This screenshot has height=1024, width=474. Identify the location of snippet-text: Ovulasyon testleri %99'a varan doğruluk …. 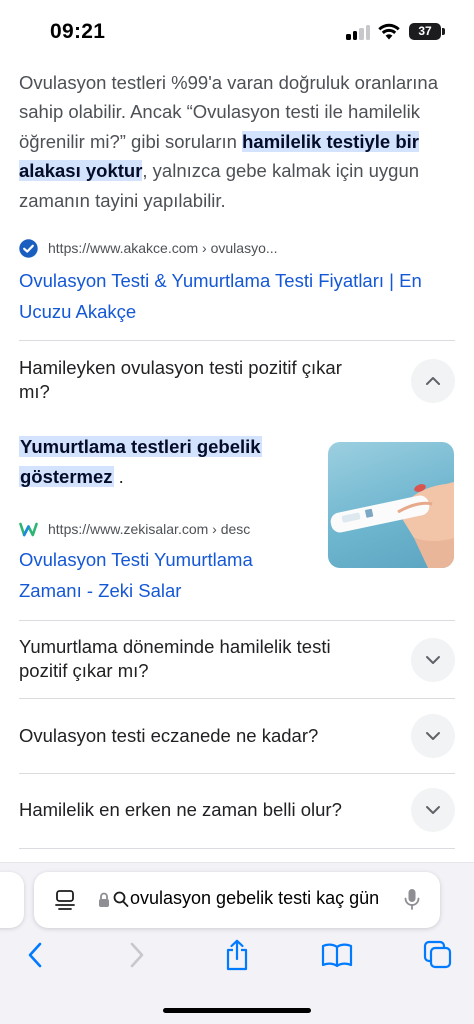
(239, 141).